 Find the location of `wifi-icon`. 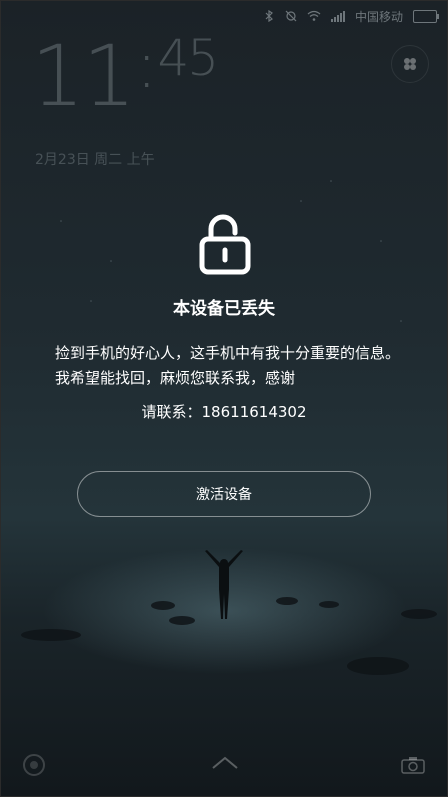

wifi-icon is located at coordinates (314, 15).